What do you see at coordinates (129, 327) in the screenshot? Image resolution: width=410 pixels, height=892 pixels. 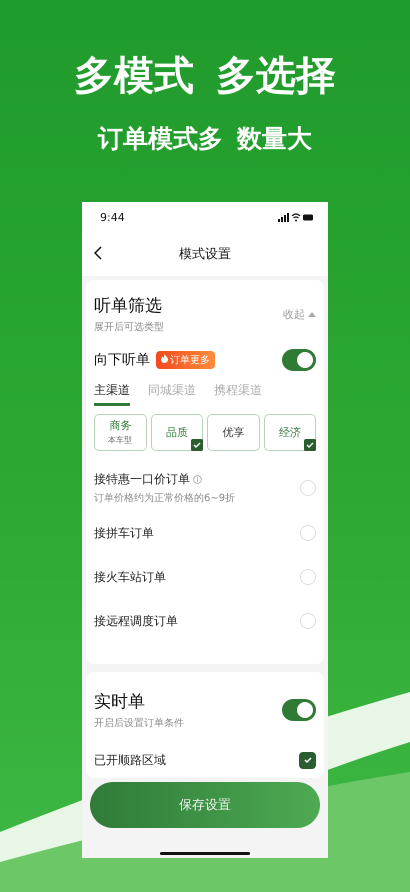 I see `section-subtitle: 展开后可选类型` at bounding box center [129, 327].